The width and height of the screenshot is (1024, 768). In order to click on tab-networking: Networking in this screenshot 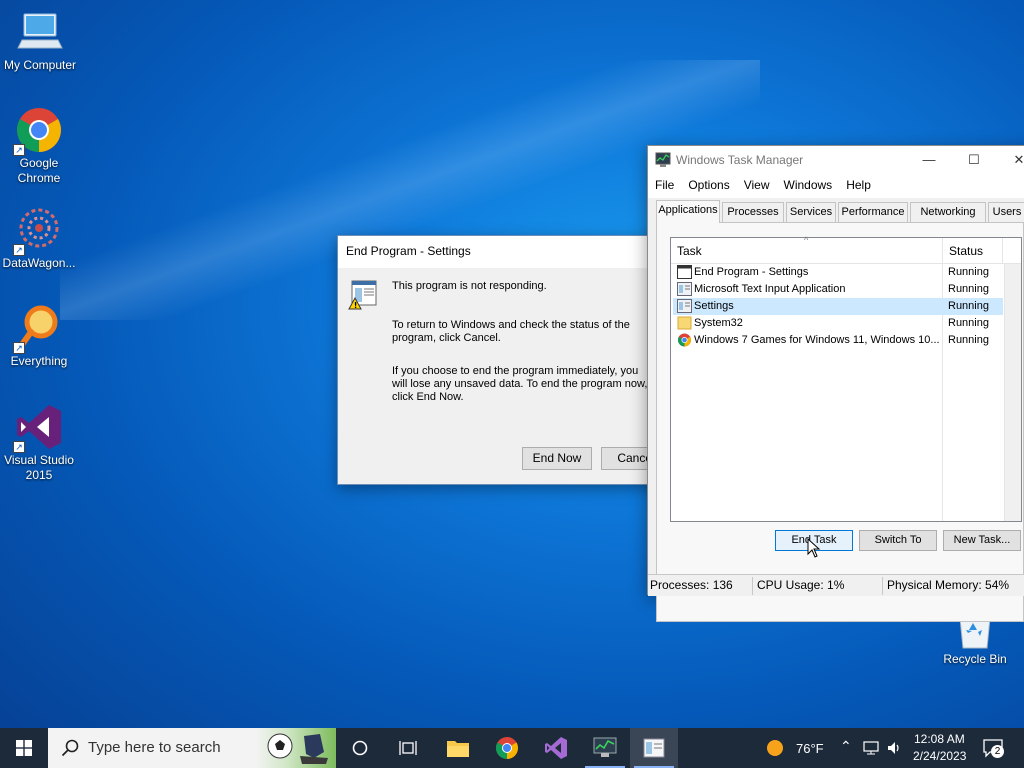, I will do `click(948, 212)`.